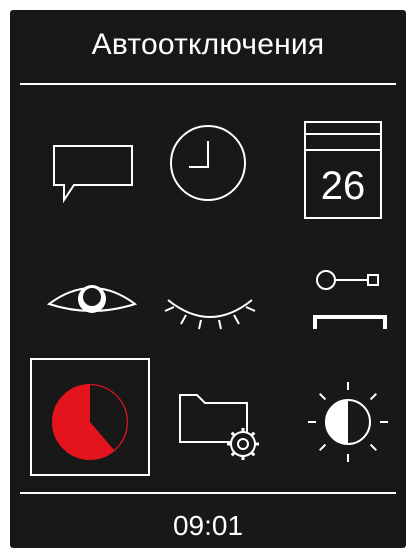  I want to click on header-divider, so click(208, 84).